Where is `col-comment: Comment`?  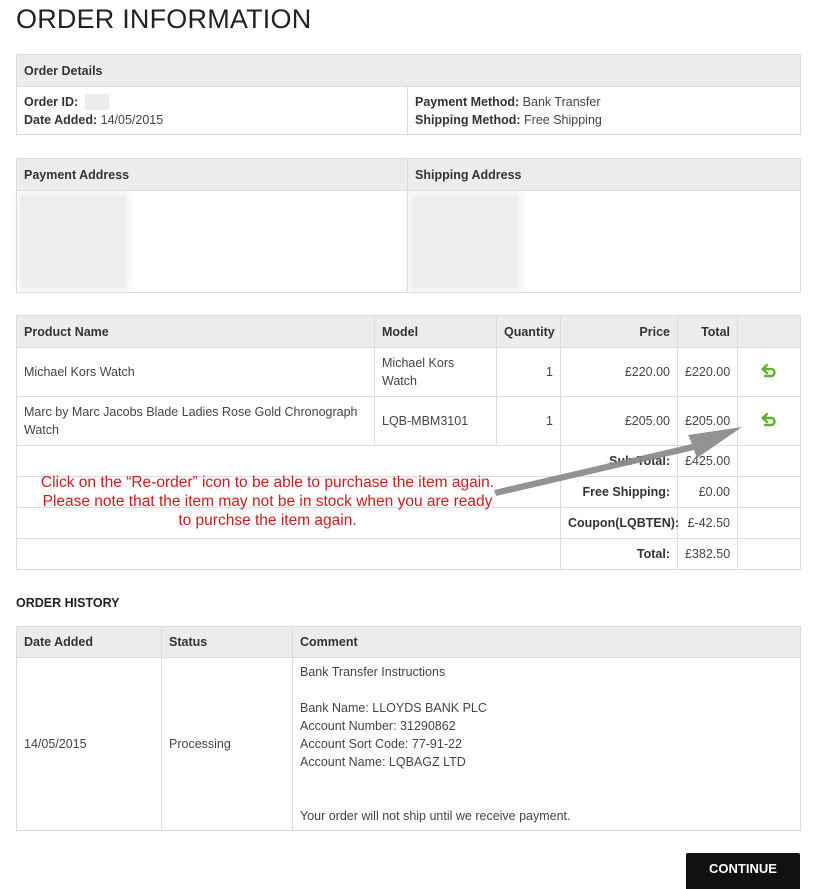 col-comment: Comment is located at coordinates (546, 642).